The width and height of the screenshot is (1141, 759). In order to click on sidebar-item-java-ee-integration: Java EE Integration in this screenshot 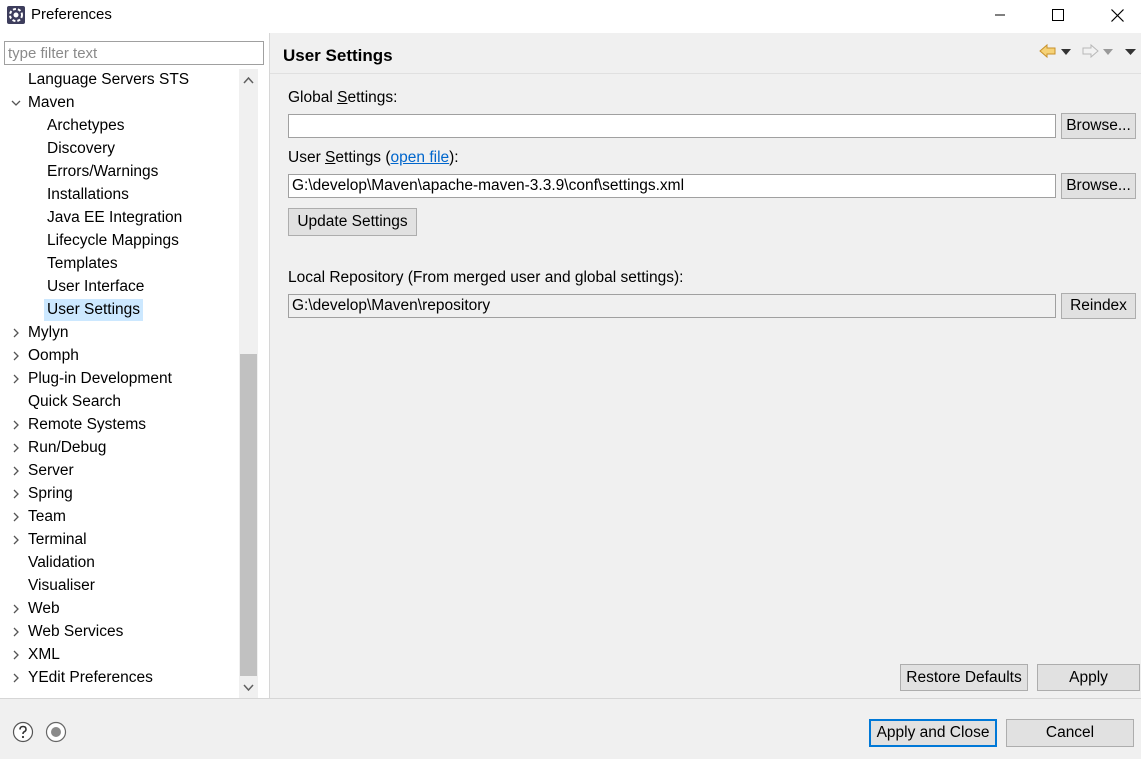, I will do `click(119, 218)`.